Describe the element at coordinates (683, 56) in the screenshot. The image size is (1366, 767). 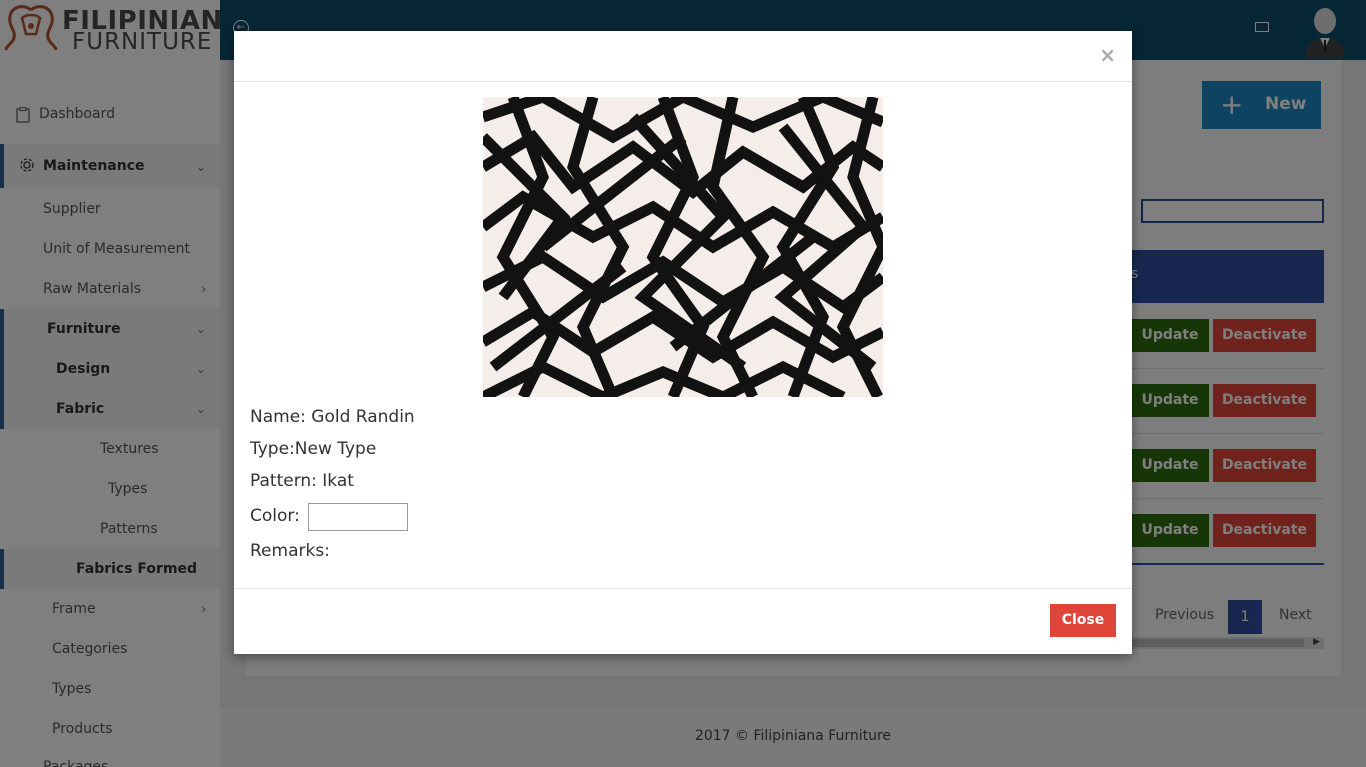
I see `modal-header: ×` at that location.